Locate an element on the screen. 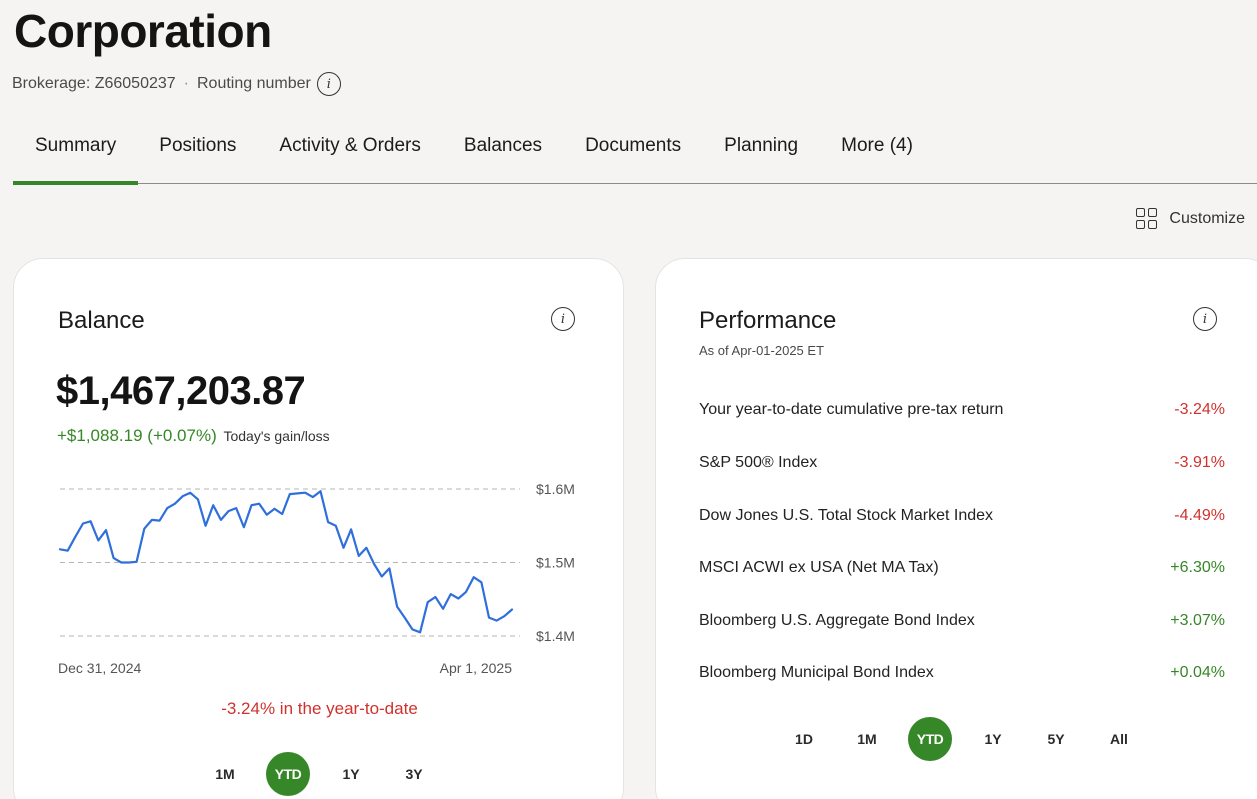 This screenshot has height=799, width=1257. tab-documents: Documents is located at coordinates (633, 154).